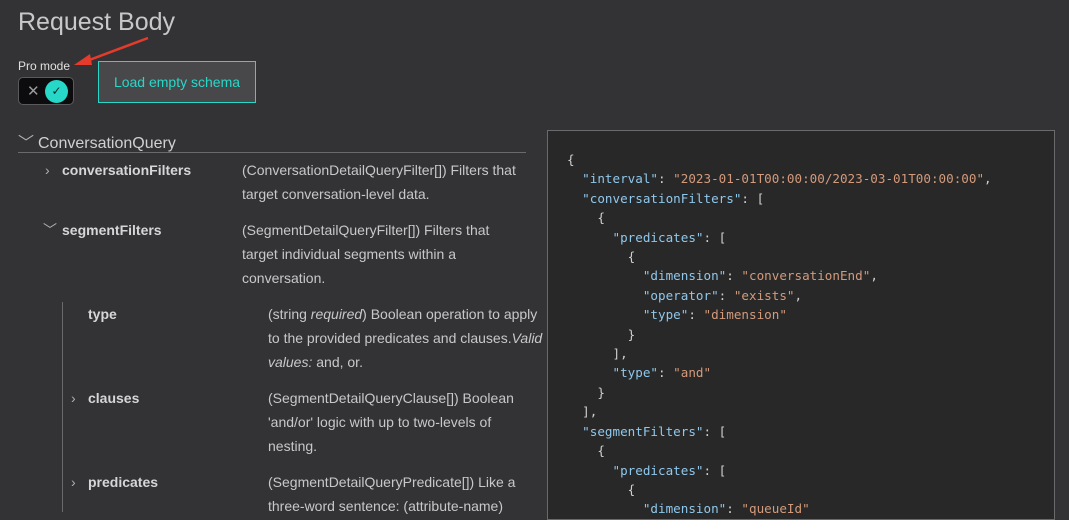  I want to click on field-name: predicates, so click(123, 482).